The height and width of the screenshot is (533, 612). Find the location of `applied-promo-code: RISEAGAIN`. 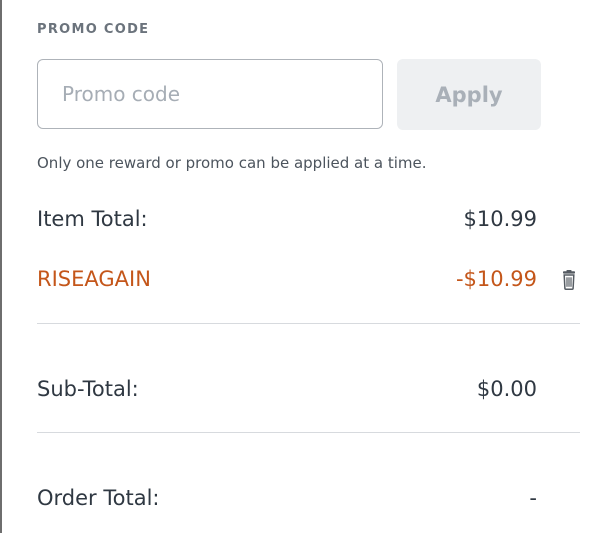

applied-promo-code: RISEAGAIN is located at coordinates (94, 279).